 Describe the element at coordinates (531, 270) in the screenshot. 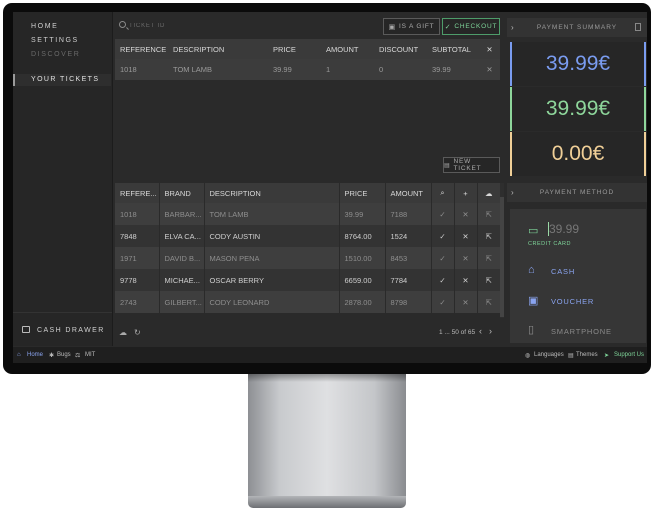

I see `tag-icon: ⌂` at that location.